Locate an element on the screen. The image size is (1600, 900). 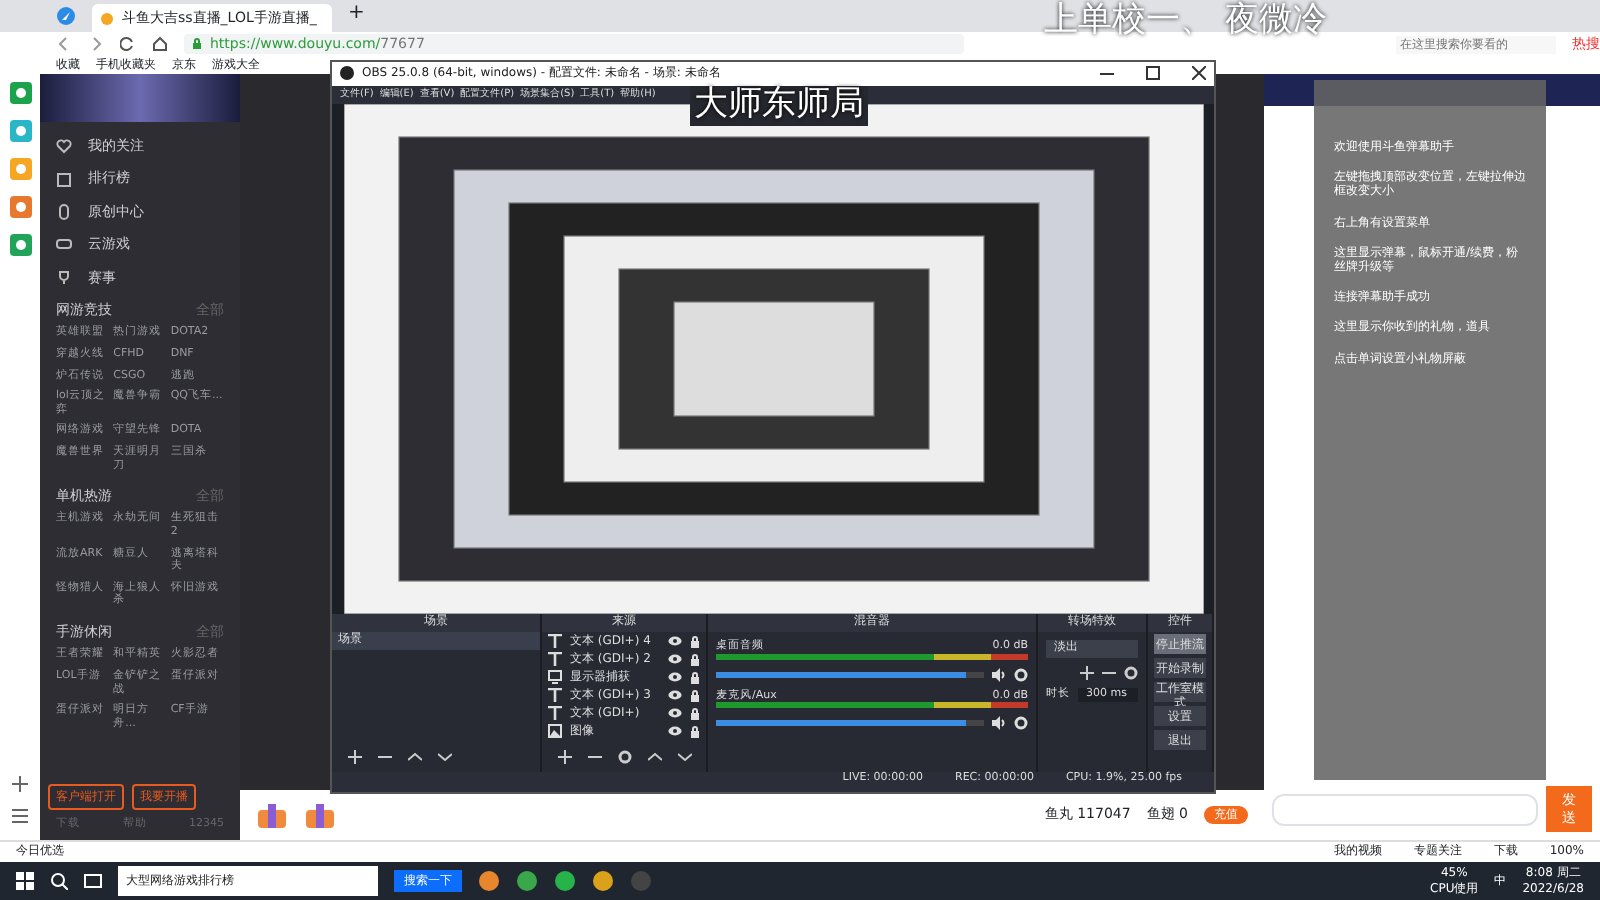
gamepad-icon is located at coordinates (64, 244).